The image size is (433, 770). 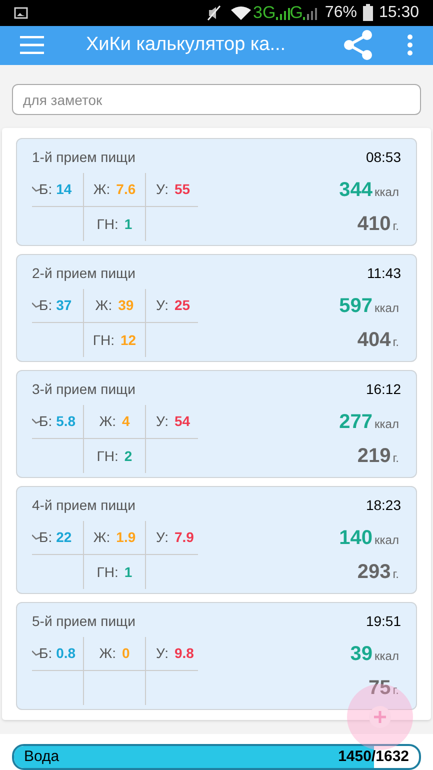 I want to click on meal-title: 2-й прием пищи, so click(x=84, y=273).